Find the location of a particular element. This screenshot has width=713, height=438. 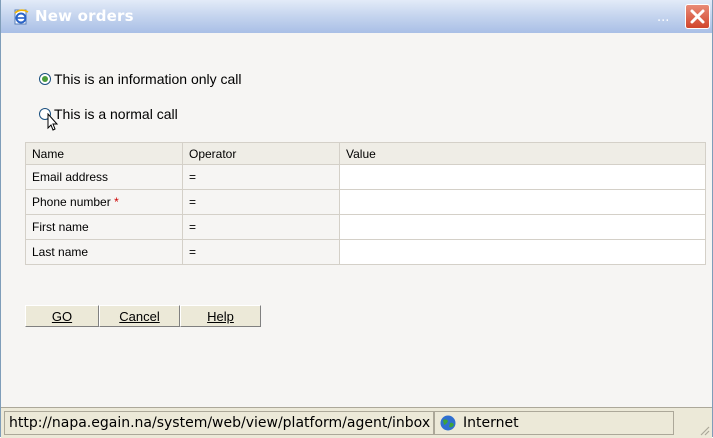

radio-label: This is a normal call is located at coordinates (116, 114).